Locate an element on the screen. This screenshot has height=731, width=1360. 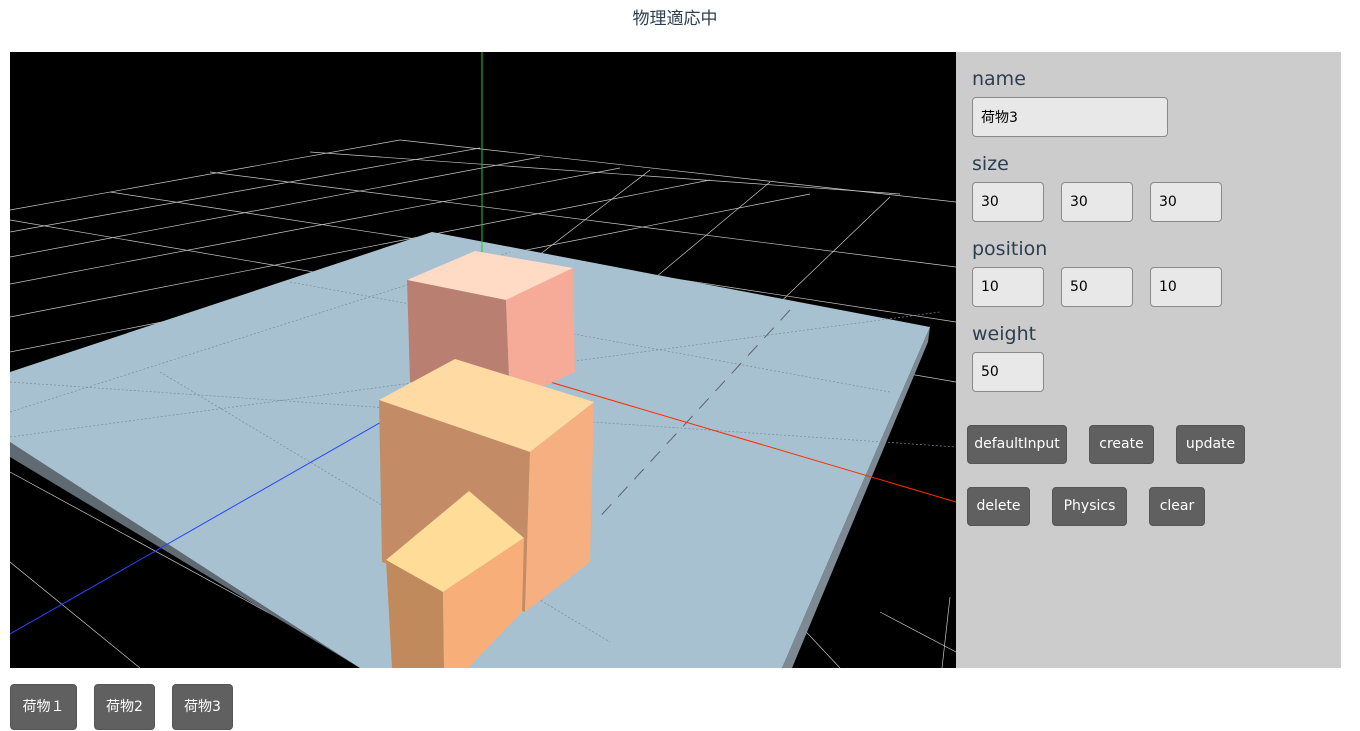
size-x-input is located at coordinates (1008, 202).